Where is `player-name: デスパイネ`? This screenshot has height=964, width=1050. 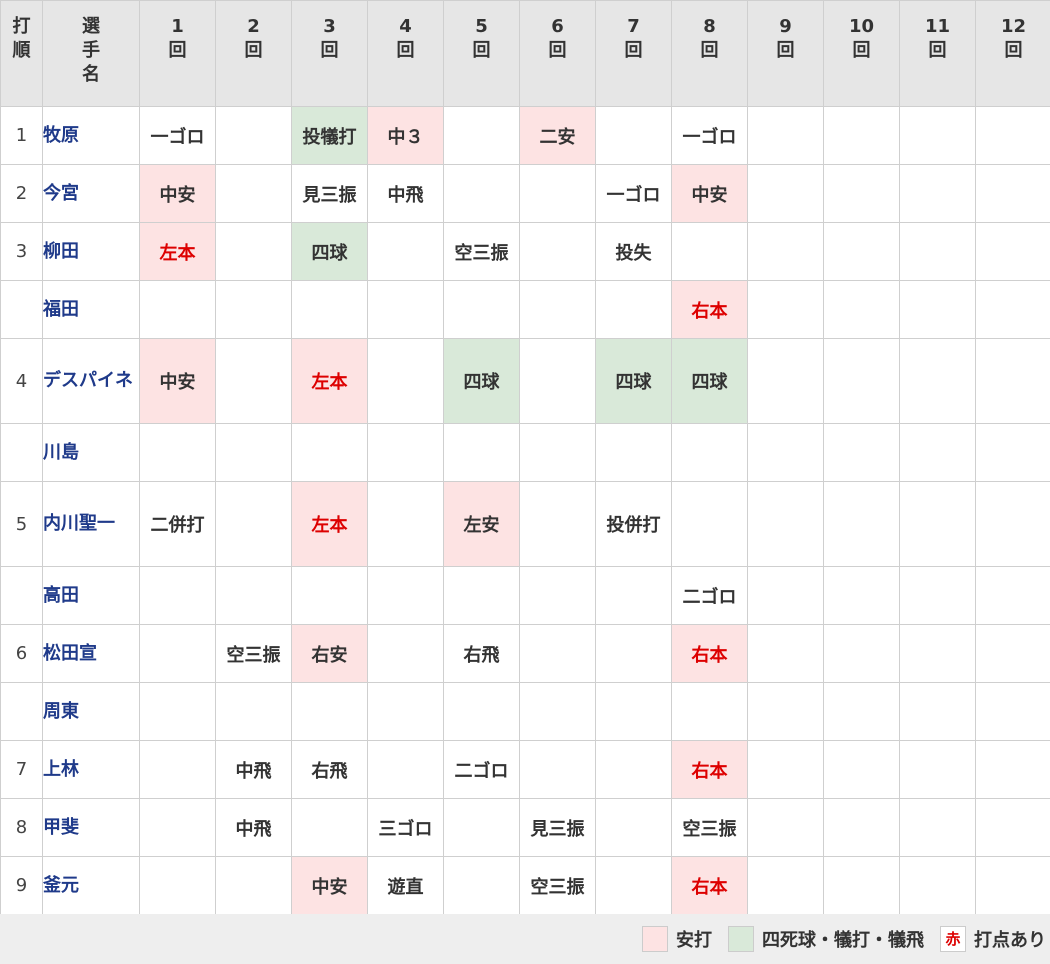
player-name: デスパイネ is located at coordinates (91, 381).